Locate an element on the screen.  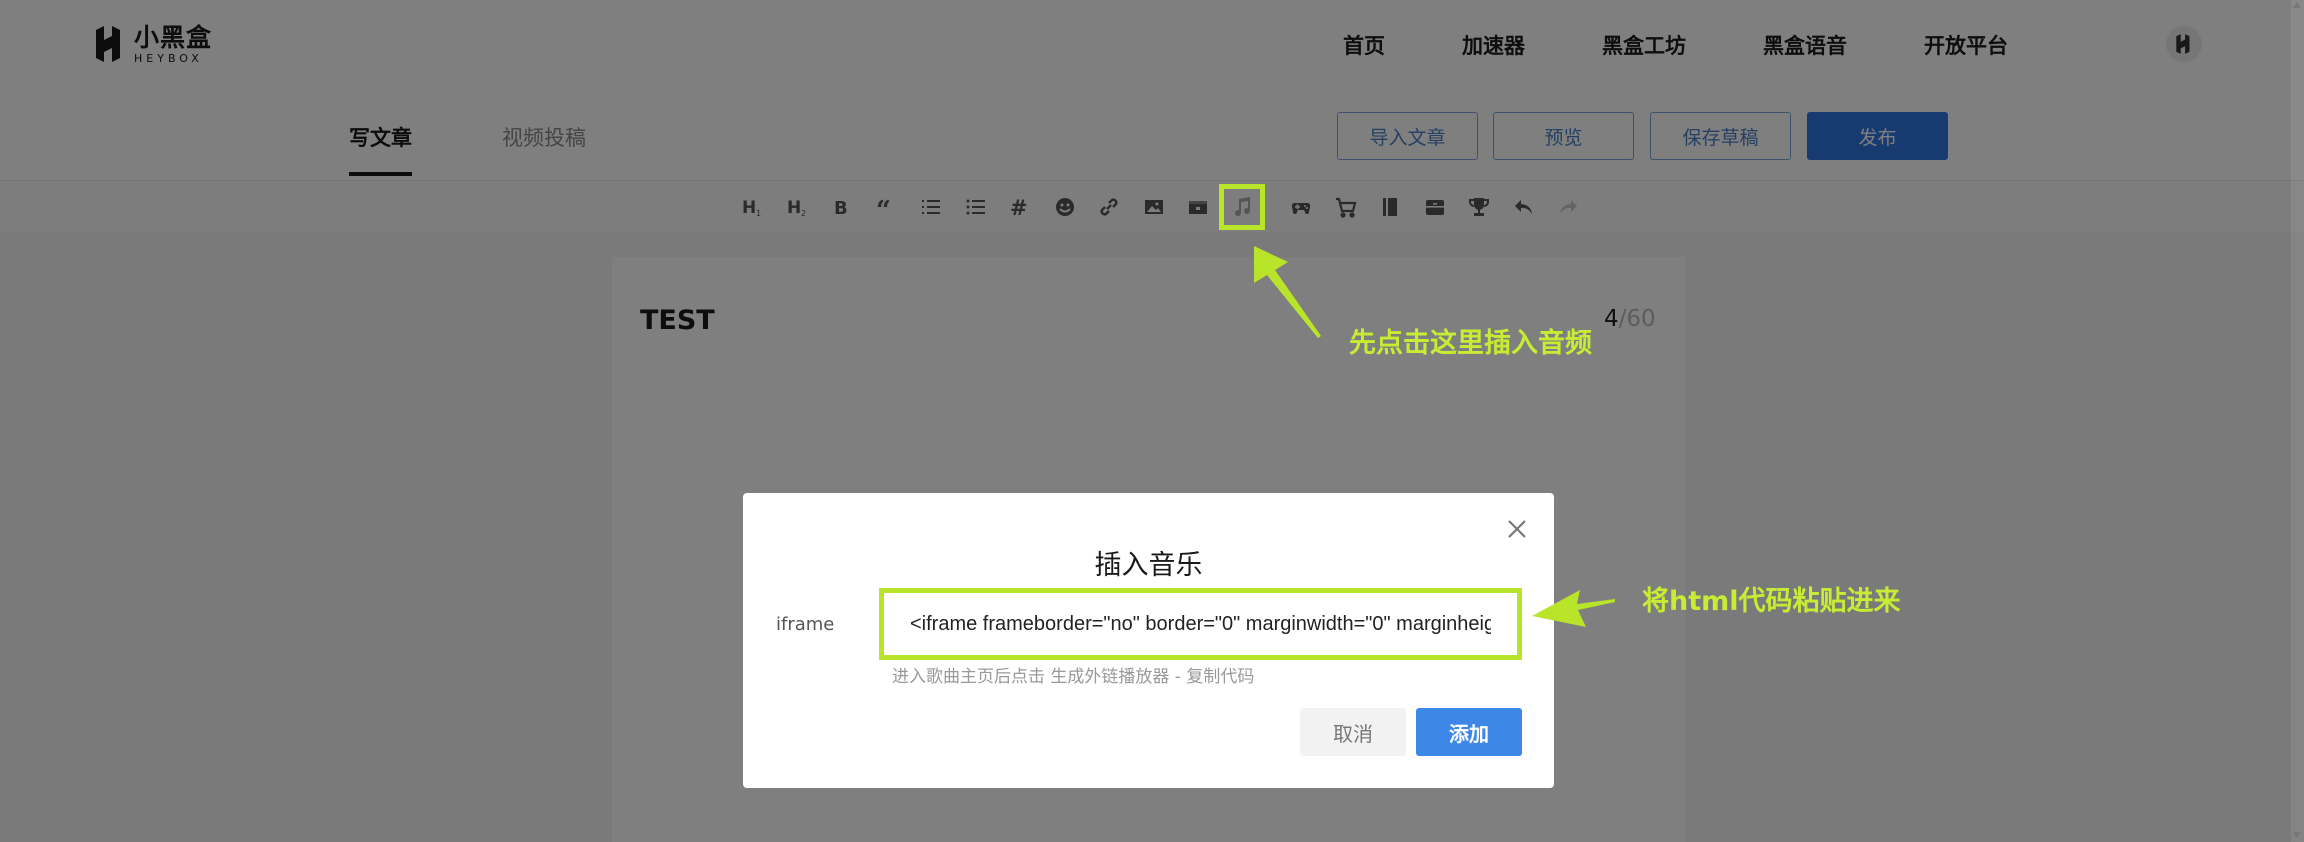
annotation-step2: 将html代码粘贴进来 is located at coordinates (1771, 601).